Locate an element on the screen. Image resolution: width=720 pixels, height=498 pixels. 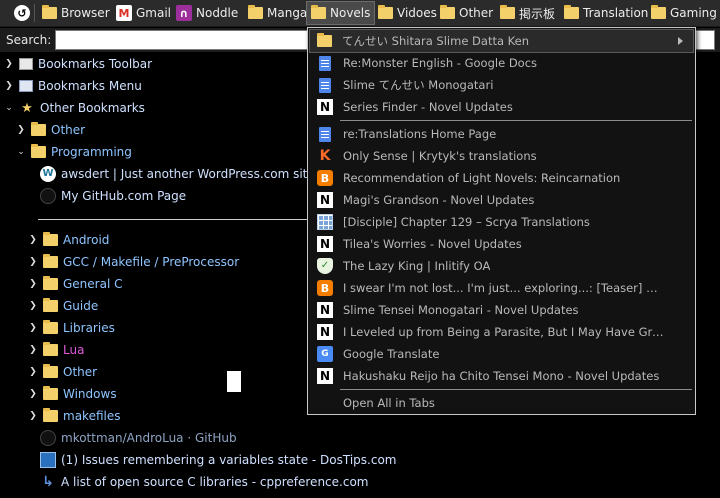
grid-icon is located at coordinates (325, 222).